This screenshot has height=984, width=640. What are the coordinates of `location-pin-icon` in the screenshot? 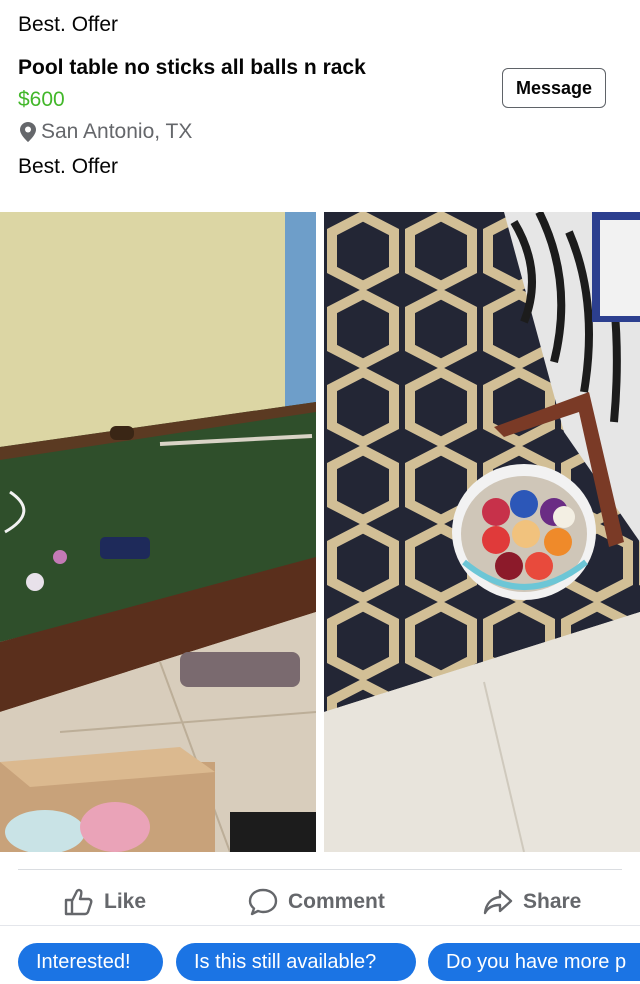 It's located at (28, 132).